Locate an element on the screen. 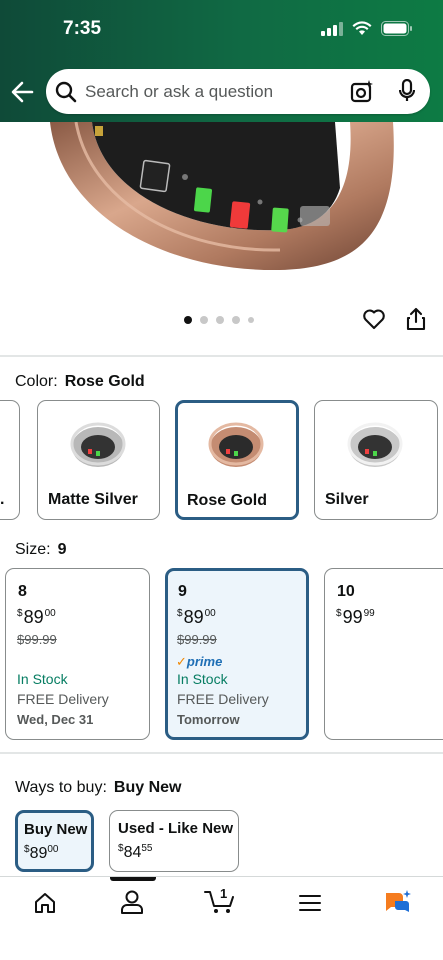  size-number: 9 is located at coordinates (182, 591).